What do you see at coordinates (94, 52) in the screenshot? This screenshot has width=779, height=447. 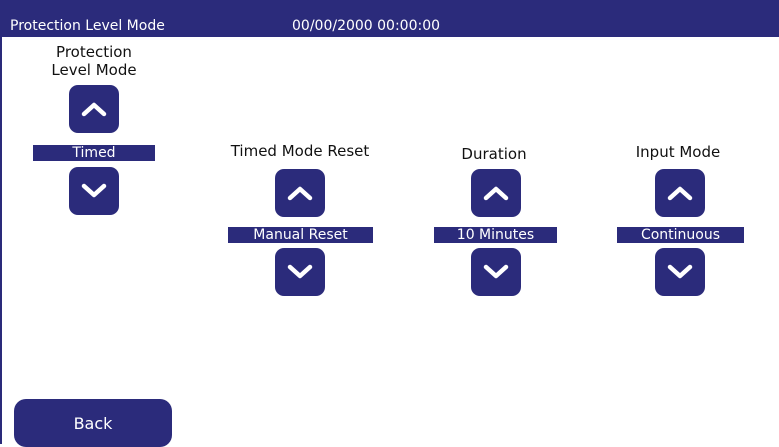 I see `protection-level-mode-label-line1: Protection` at bounding box center [94, 52].